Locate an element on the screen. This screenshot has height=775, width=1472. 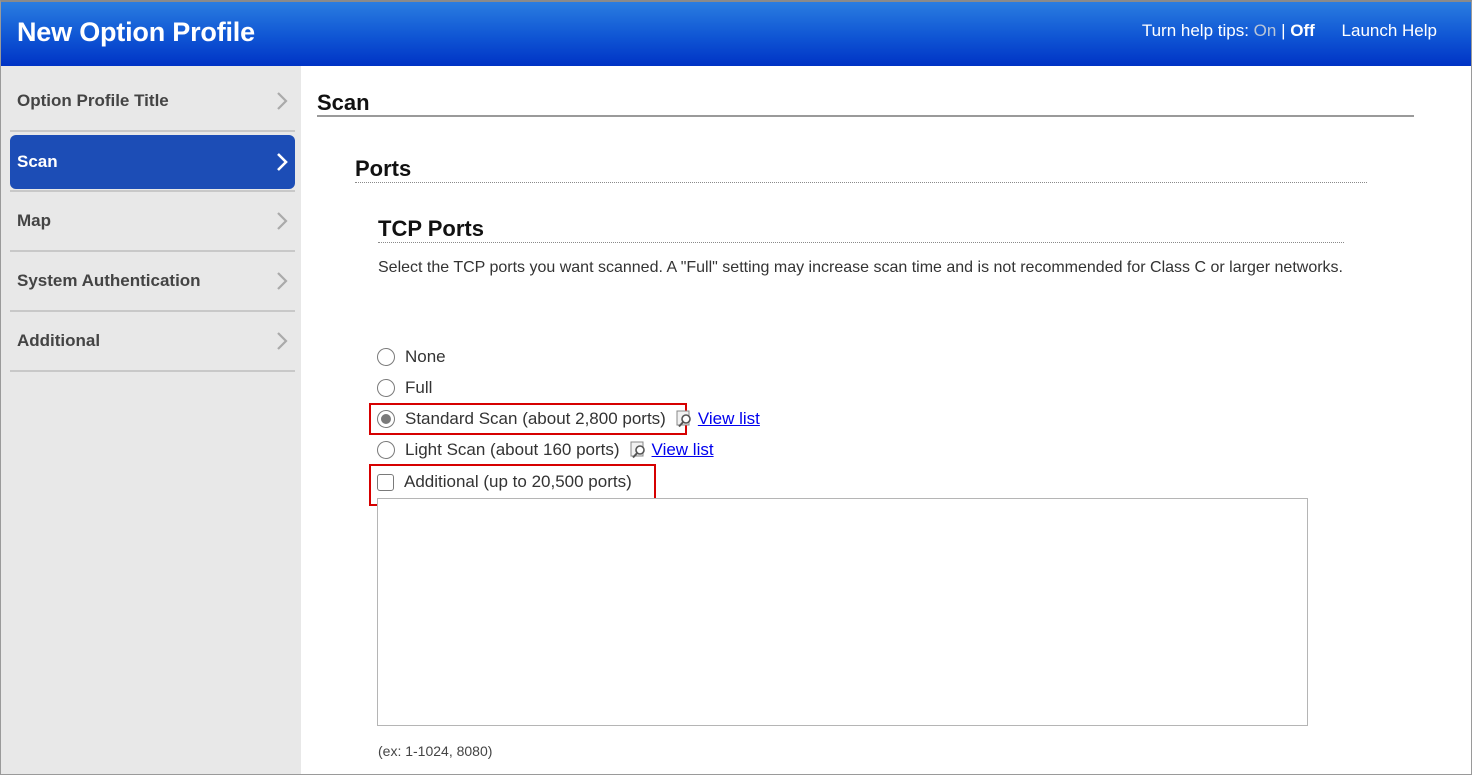
additional-ports-hint: (ex: 1-1024, 8080) is located at coordinates (435, 751).